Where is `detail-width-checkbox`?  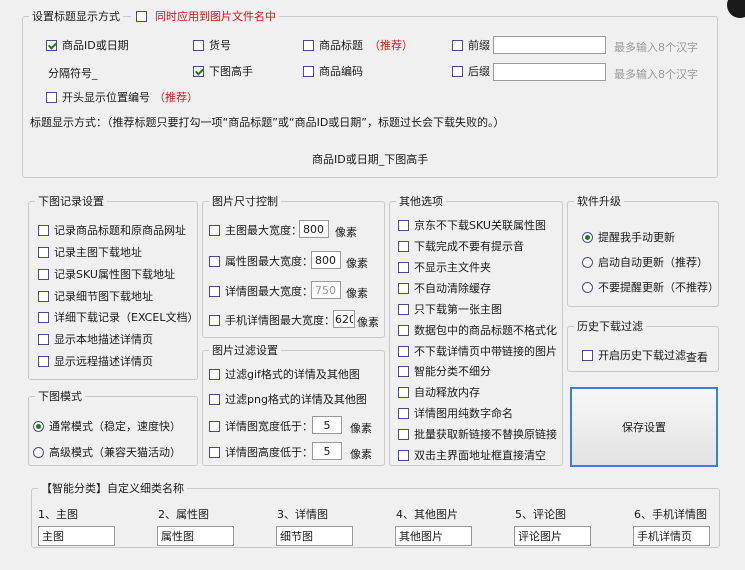 detail-width-checkbox is located at coordinates (214, 291).